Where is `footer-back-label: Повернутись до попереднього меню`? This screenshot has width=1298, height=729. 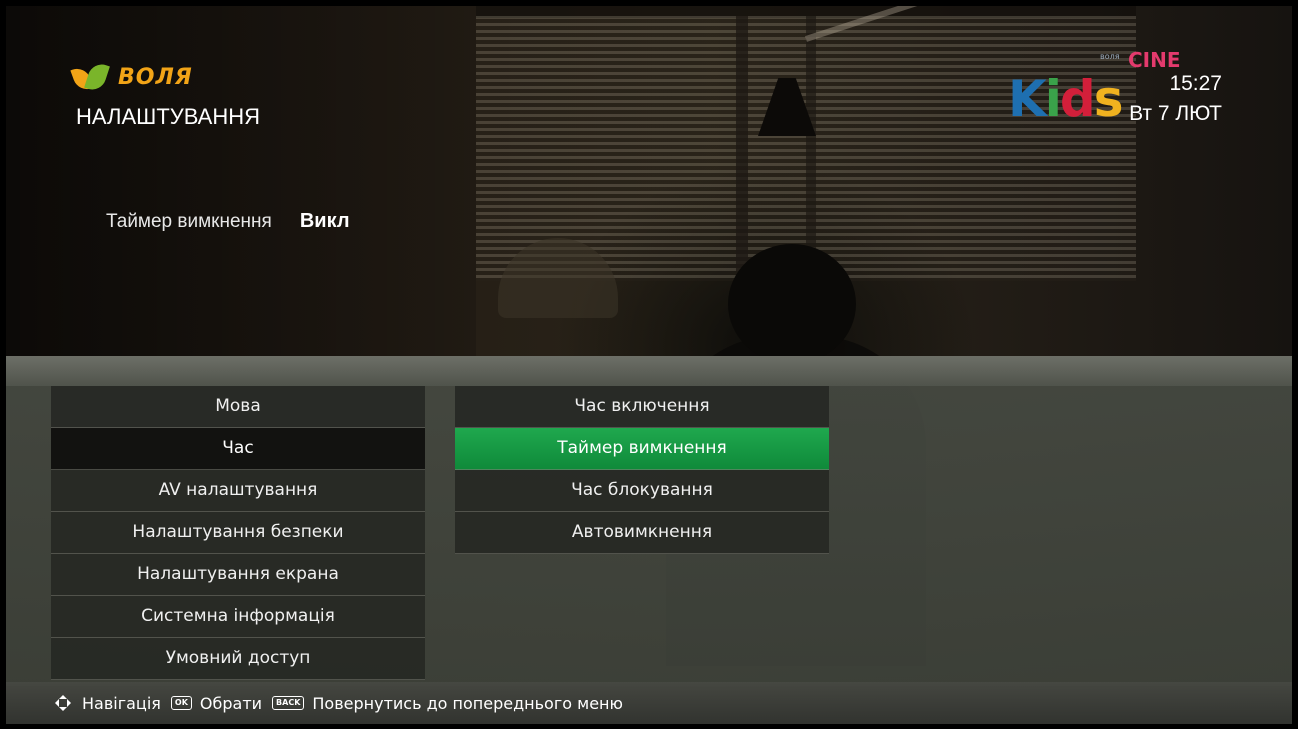 footer-back-label: Повернутись до попереднього меню is located at coordinates (467, 703).